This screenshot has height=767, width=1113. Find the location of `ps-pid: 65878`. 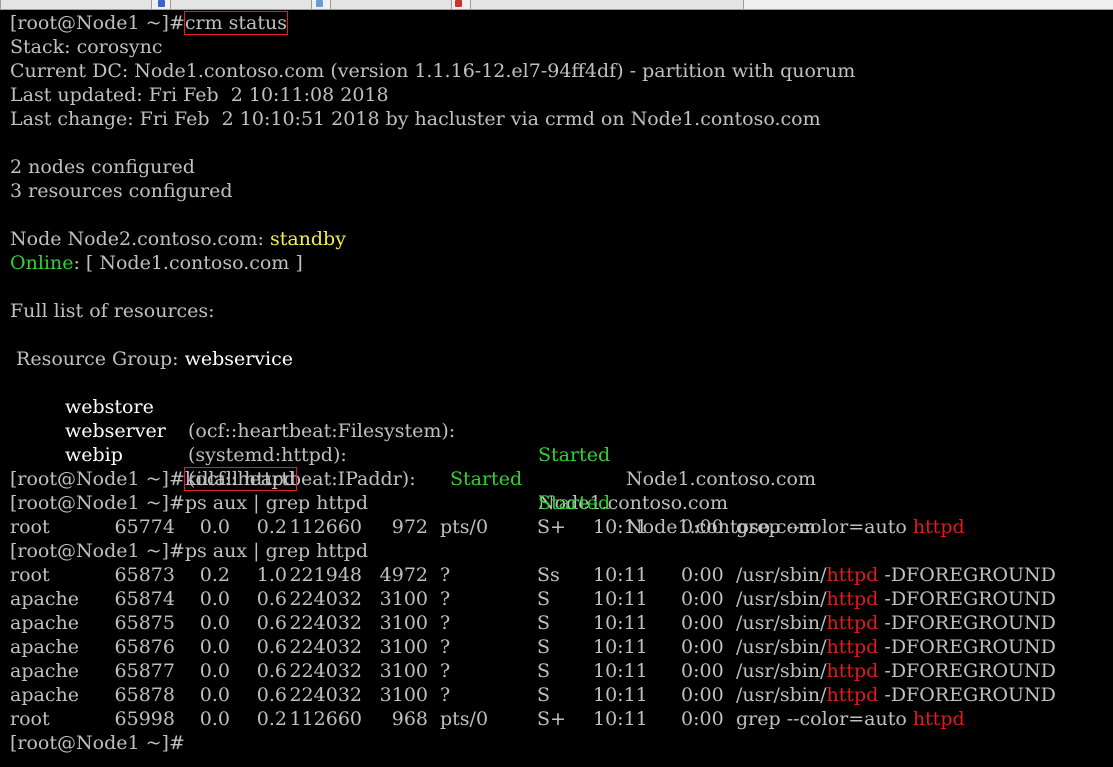

ps-pid: 65878 is located at coordinates (144, 695).